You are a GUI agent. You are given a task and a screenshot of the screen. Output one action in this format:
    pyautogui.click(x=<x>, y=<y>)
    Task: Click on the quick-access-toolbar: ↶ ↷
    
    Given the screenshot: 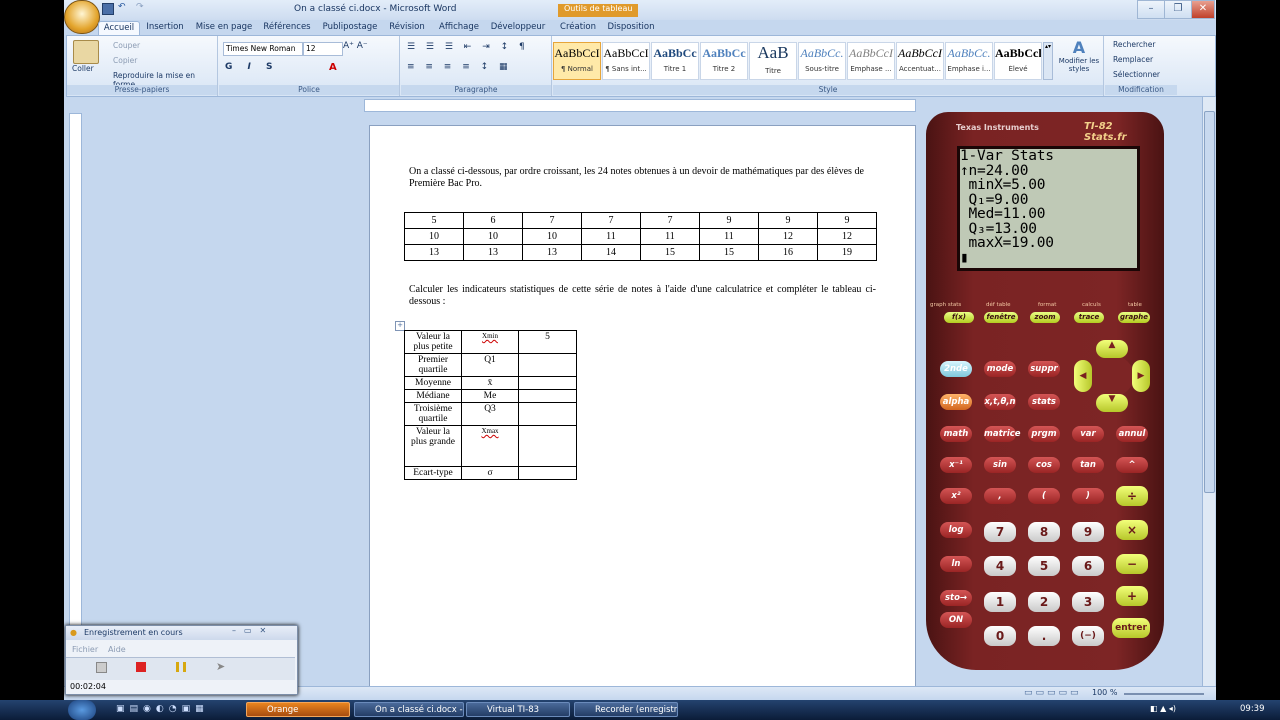 What is the action you would take?
    pyautogui.click(x=132, y=9)
    